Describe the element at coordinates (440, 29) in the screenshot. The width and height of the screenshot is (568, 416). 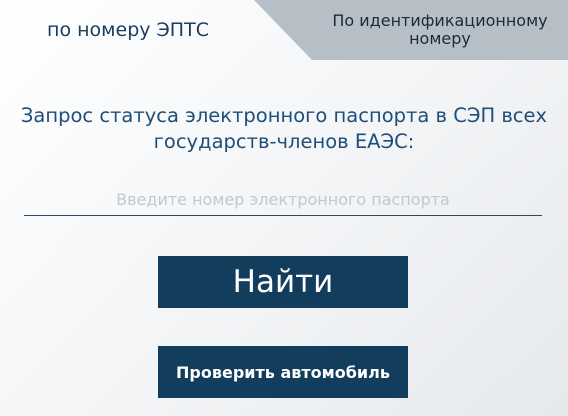
I see `tab-by-identification-number-label: По идентификационному номеру` at that location.